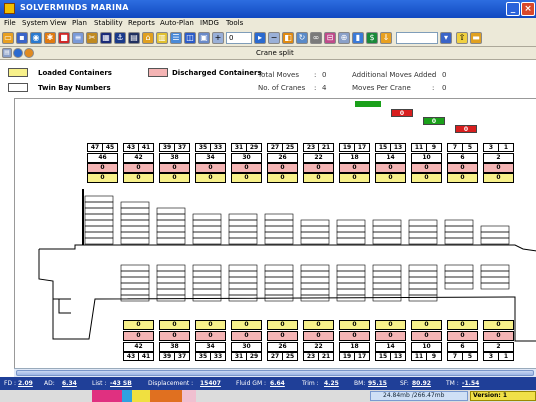  I want to click on bay-number: 26, so click(282, 347).